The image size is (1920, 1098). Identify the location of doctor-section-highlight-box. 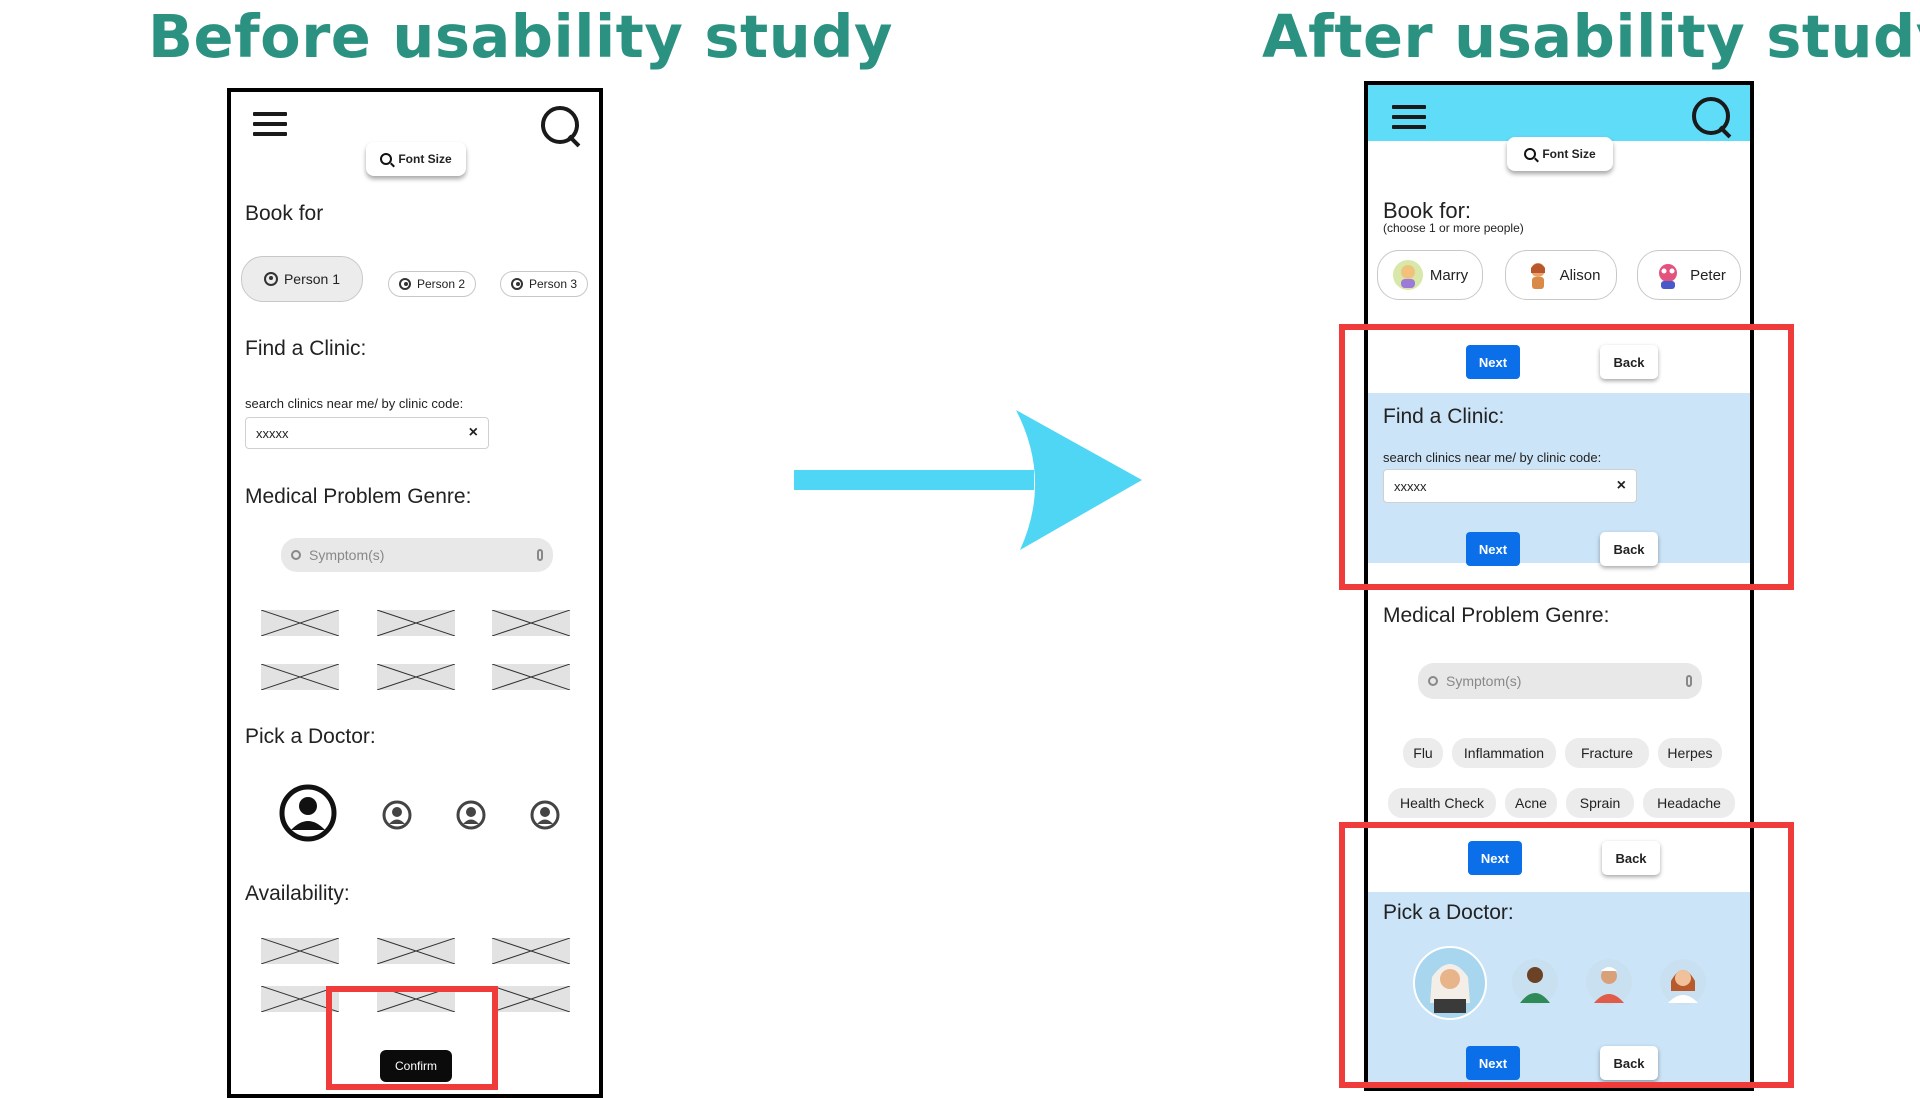
(1566, 955).